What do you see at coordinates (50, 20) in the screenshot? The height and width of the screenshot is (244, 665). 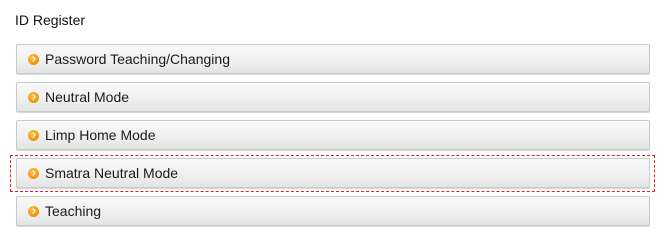 I see `page-title: ID Register` at bounding box center [50, 20].